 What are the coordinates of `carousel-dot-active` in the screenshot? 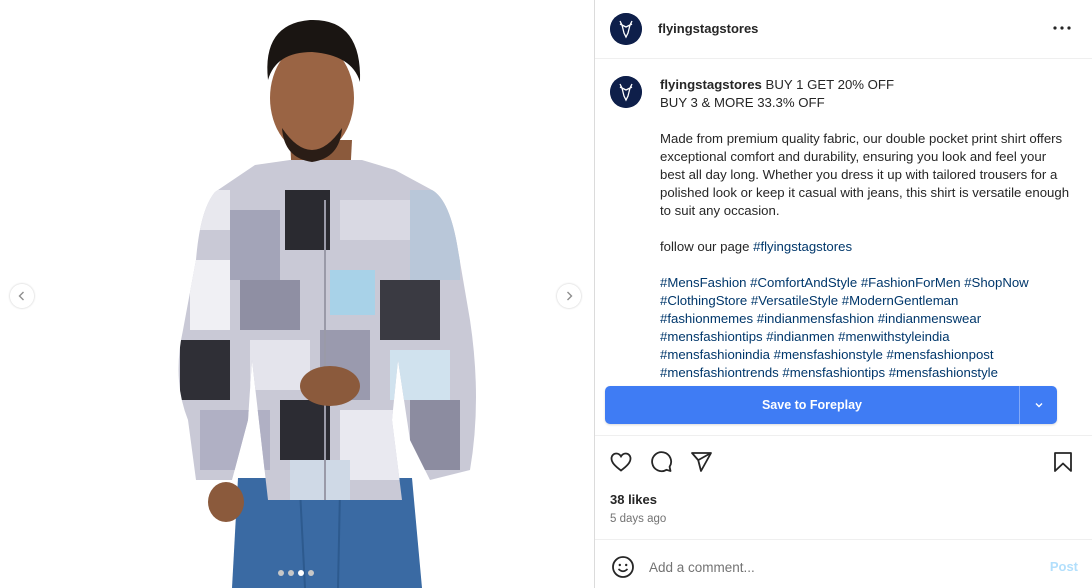 It's located at (301, 573).